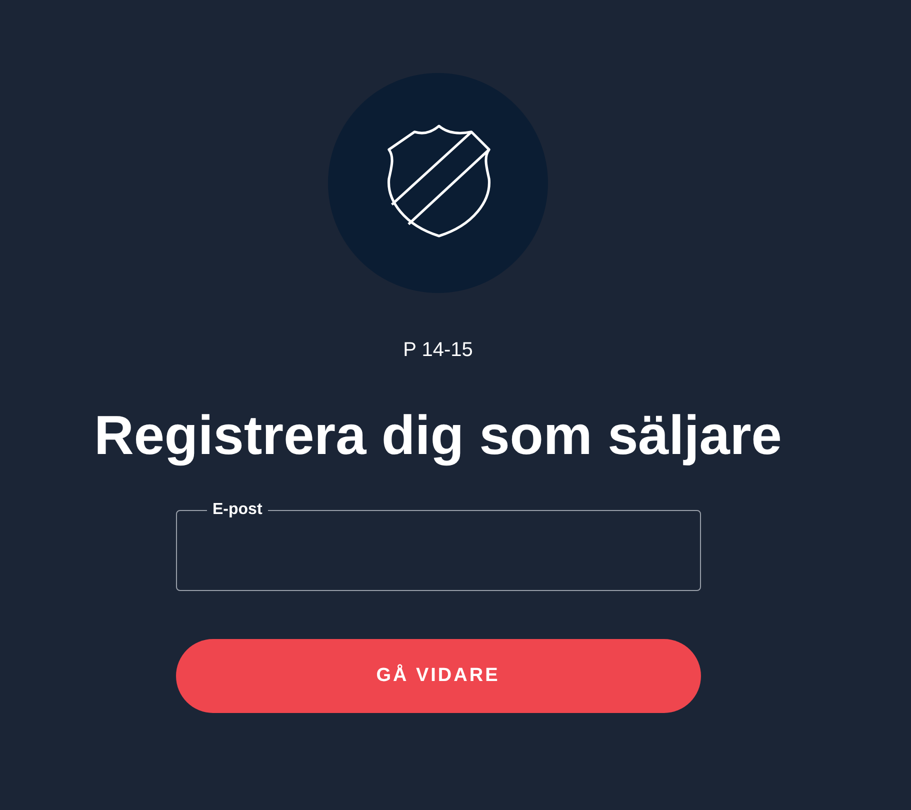  Describe the element at coordinates (438, 546) in the screenshot. I see `email-field: E-post` at that location.